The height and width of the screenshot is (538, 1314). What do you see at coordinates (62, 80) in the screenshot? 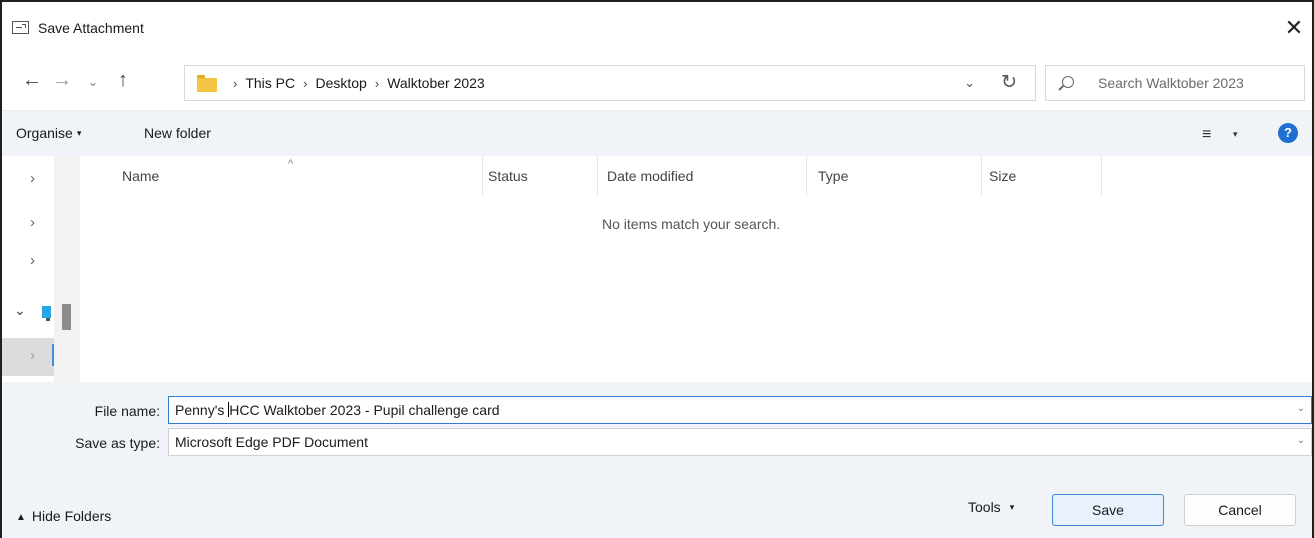
I see `forward-arrow-icon: →` at bounding box center [62, 80].